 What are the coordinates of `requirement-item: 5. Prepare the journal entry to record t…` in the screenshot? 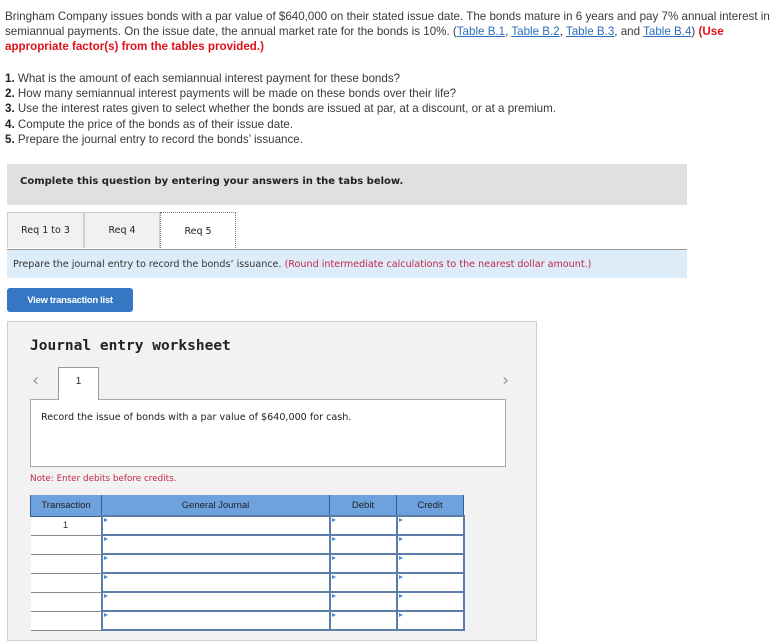 It's located at (154, 139).